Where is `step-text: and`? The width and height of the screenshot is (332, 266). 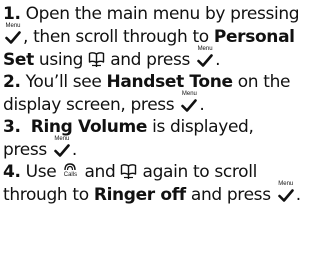 step-text: and is located at coordinates (100, 172).